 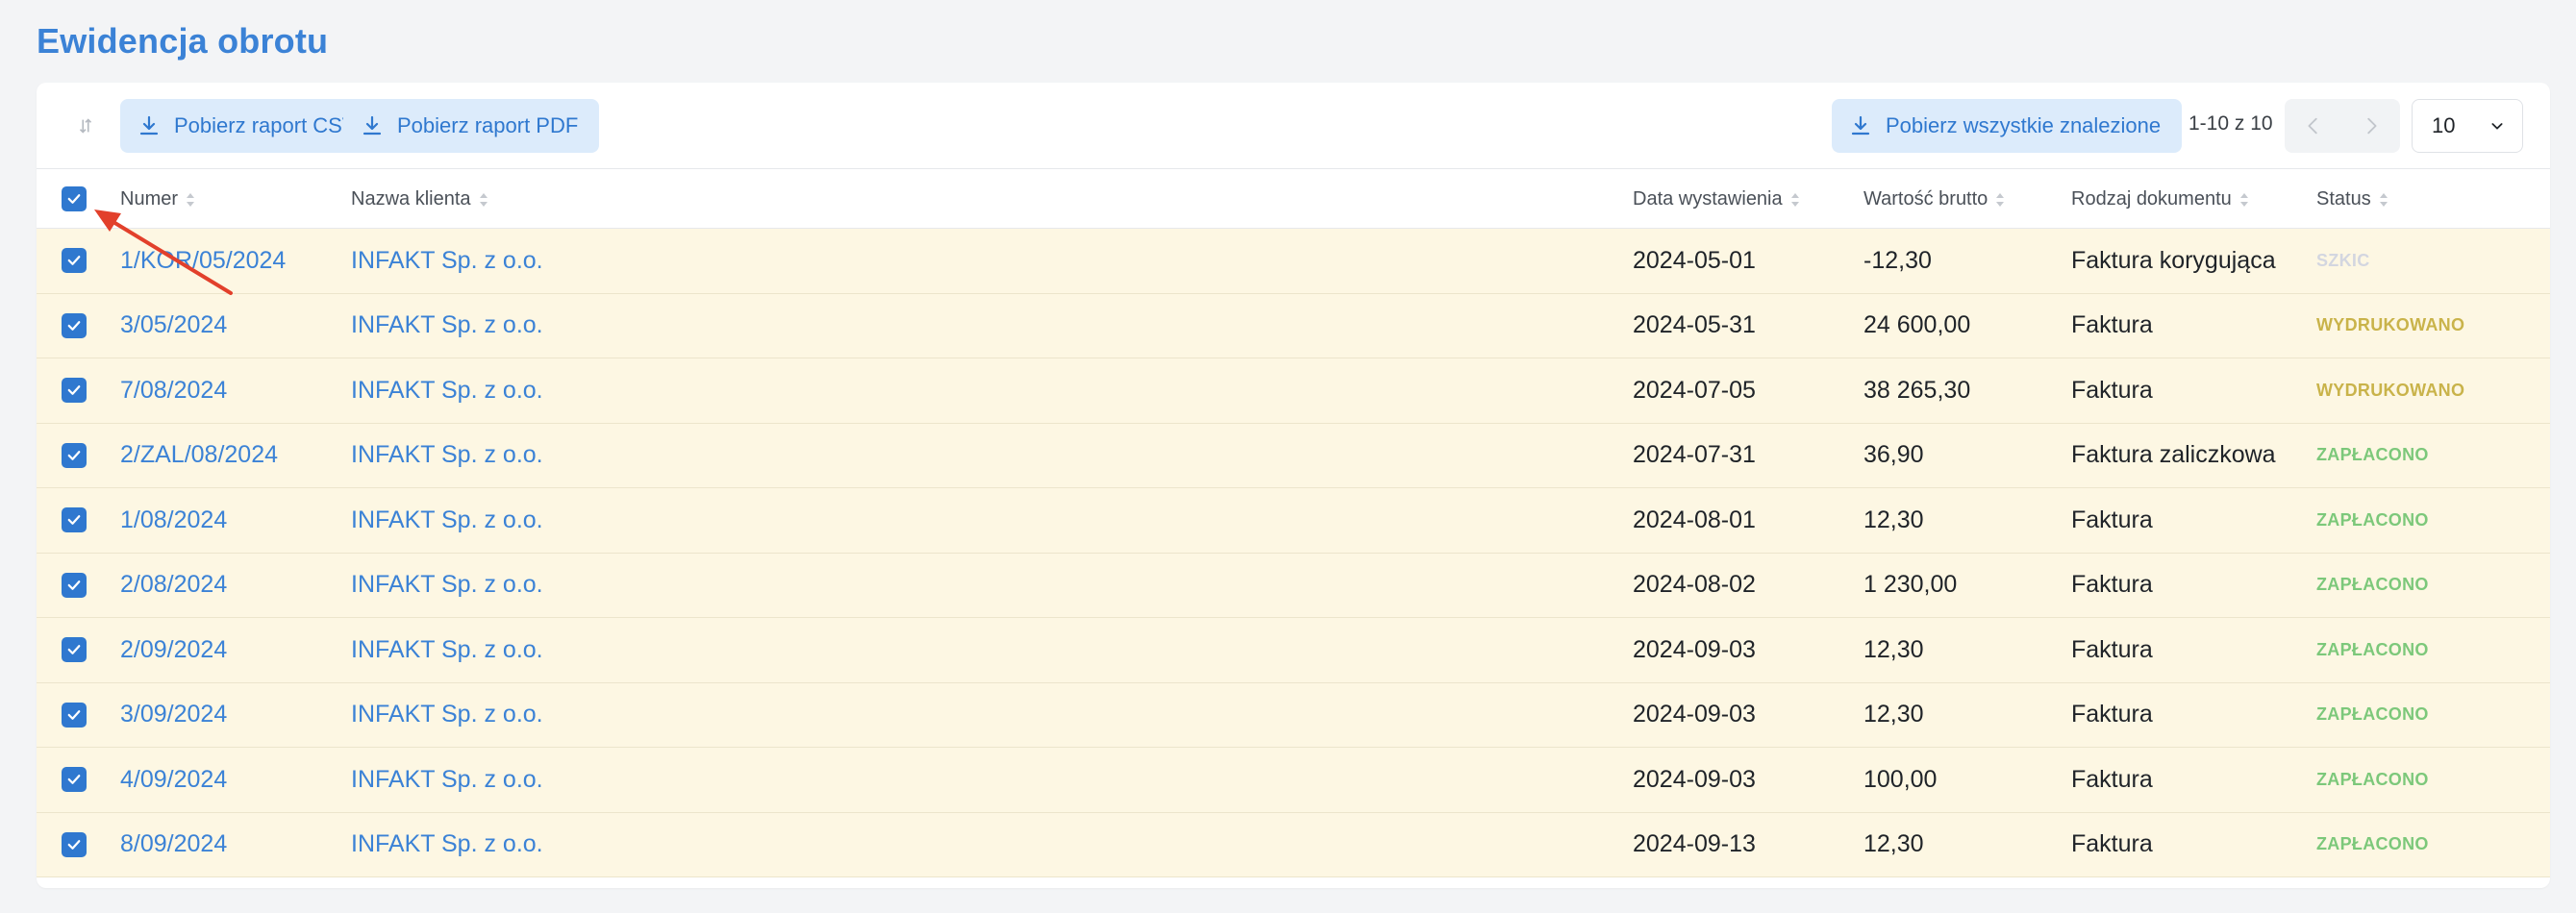 What do you see at coordinates (1694, 260) in the screenshot?
I see `issue-date: 2024-05-01` at bounding box center [1694, 260].